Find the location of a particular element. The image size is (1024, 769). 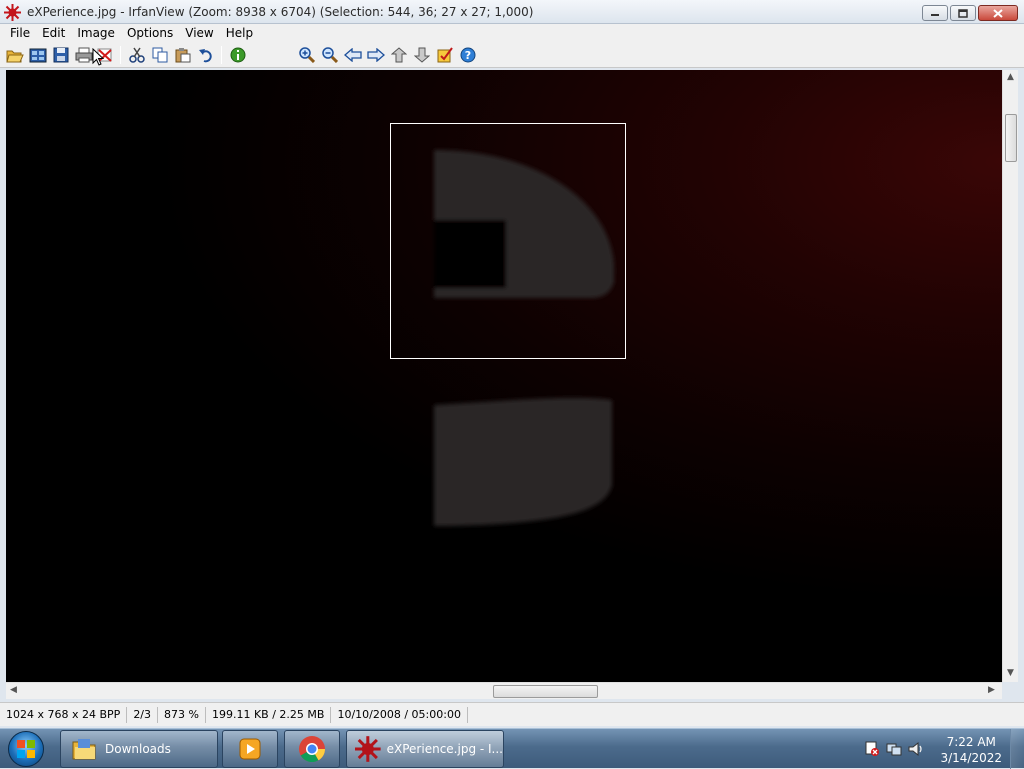

scroll-left-icon: ◀ is located at coordinates (13, 690).